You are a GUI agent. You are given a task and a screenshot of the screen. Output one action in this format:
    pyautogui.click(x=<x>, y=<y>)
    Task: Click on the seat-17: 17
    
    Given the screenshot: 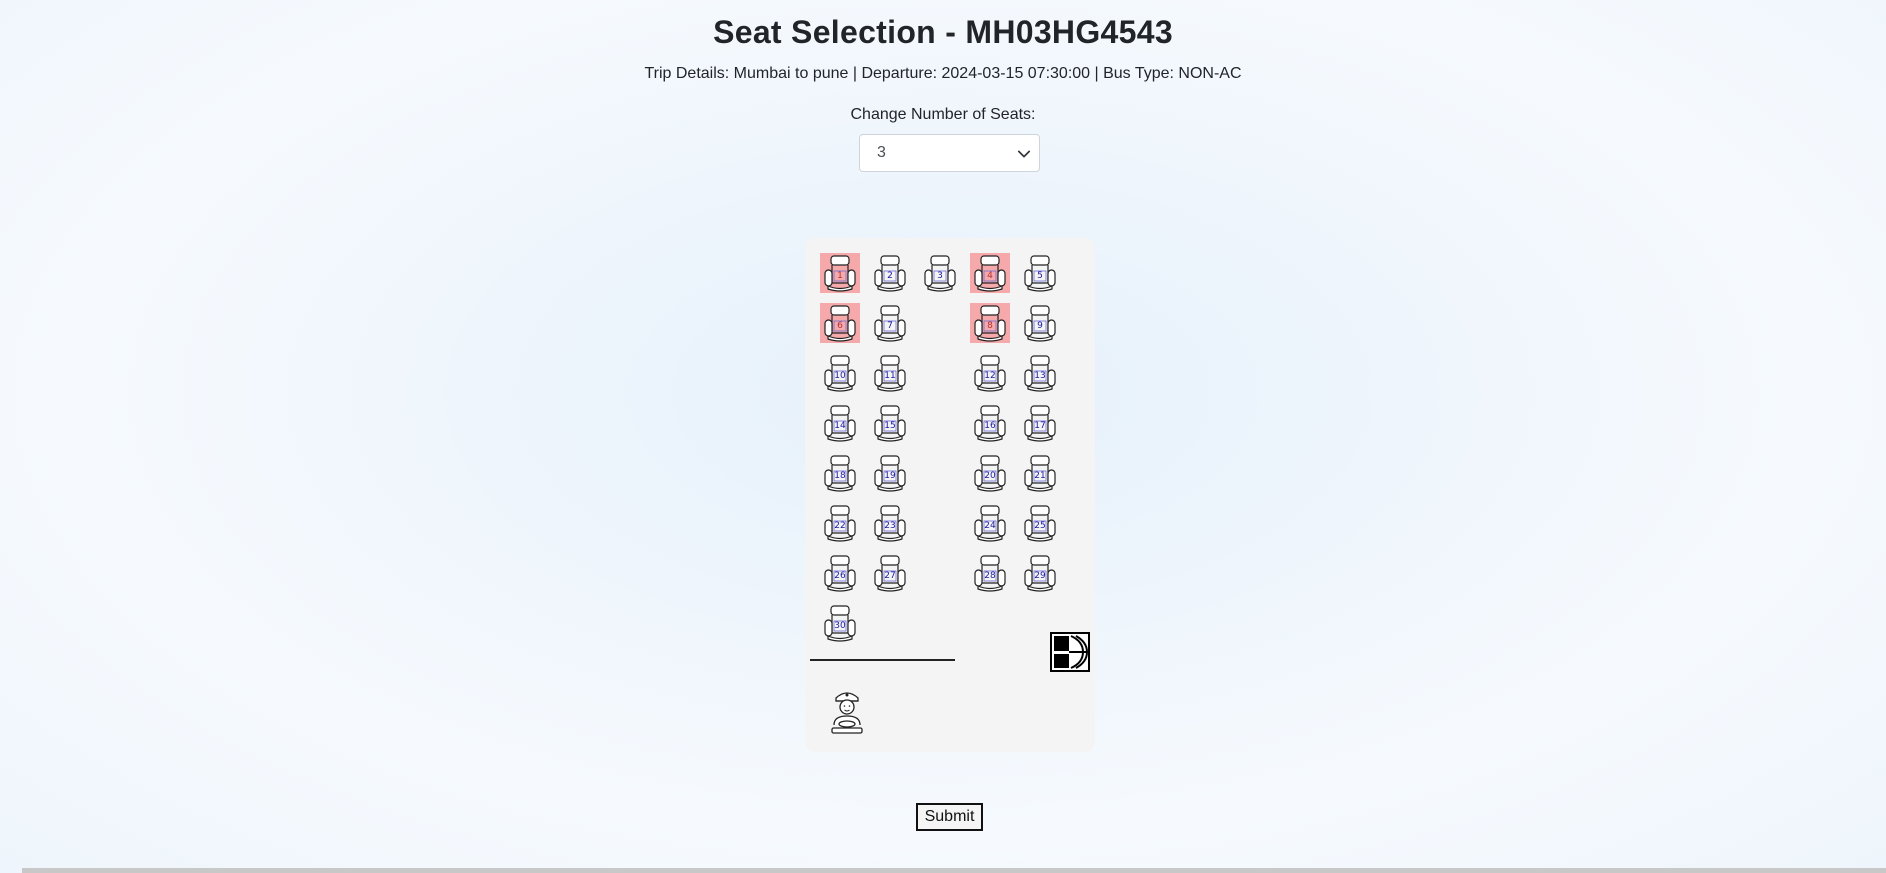 What is the action you would take?
    pyautogui.click(x=1040, y=423)
    